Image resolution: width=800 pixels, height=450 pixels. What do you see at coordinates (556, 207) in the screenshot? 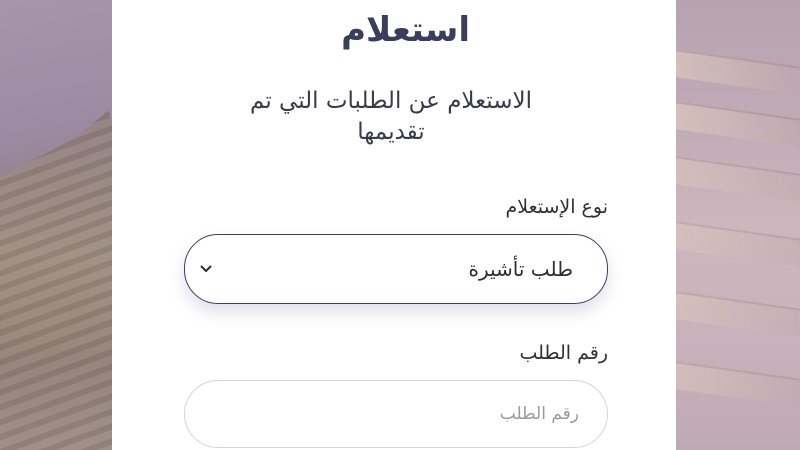
I see `inquiry-type-label: نوع الإستعلام` at bounding box center [556, 207].